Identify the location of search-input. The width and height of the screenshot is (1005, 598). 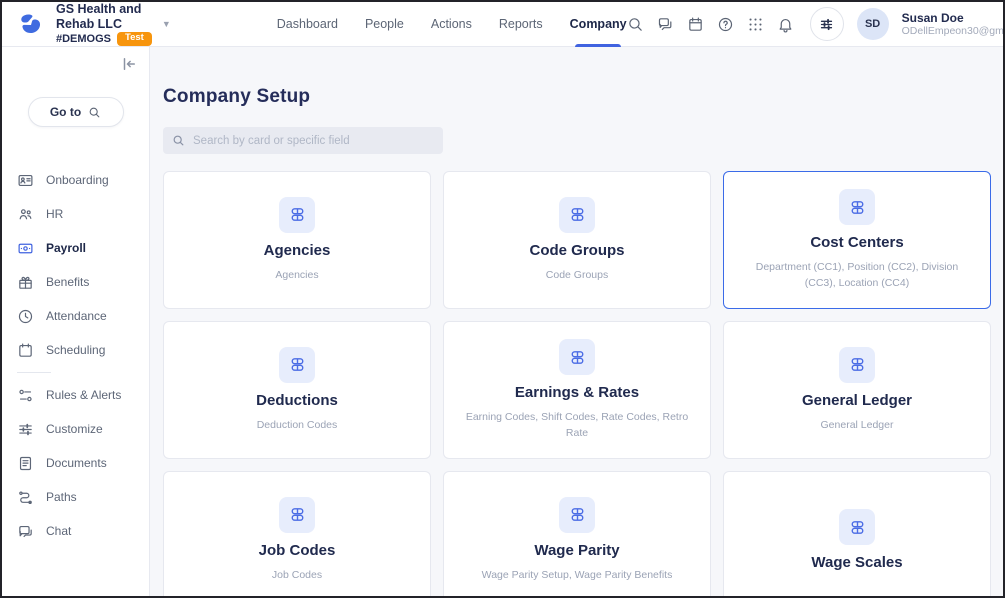
(303, 140).